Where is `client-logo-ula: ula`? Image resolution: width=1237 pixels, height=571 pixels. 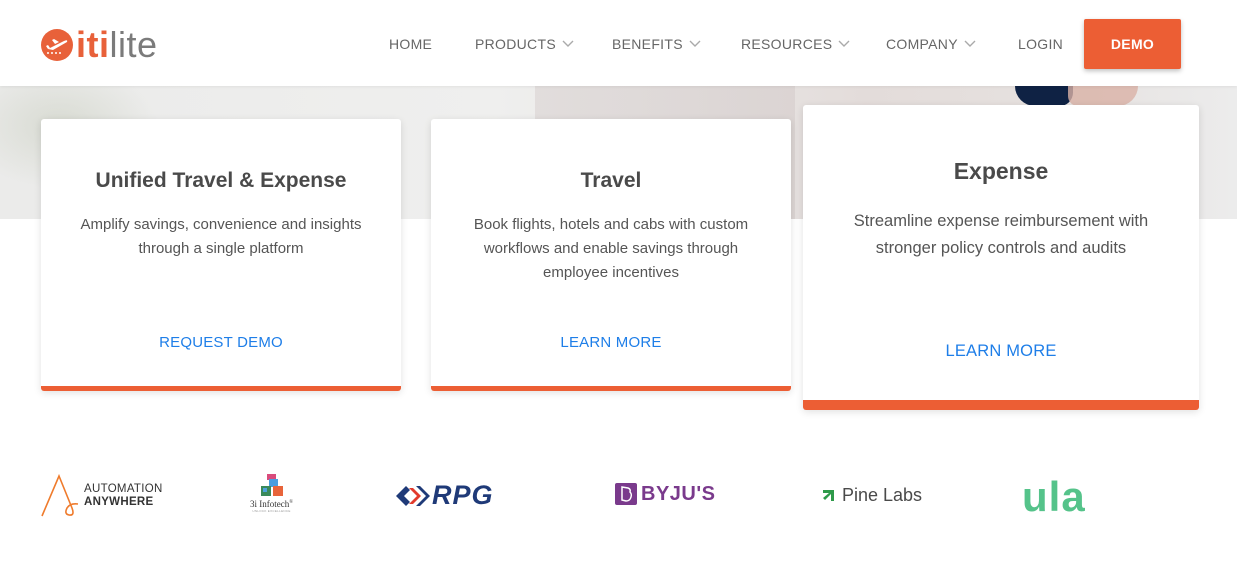 client-logo-ula: ula is located at coordinates (1054, 496).